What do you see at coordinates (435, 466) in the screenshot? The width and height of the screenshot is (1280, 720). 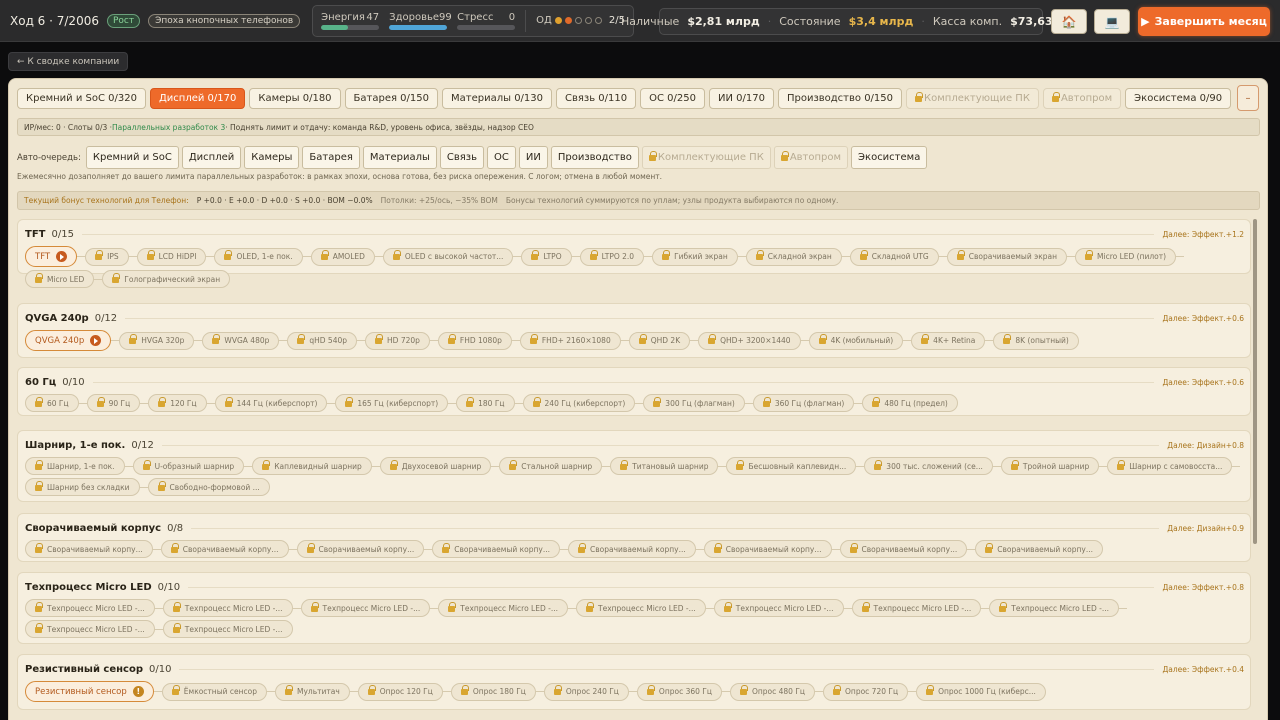 I see `tech-node-locked: Двухосевой шарнир` at bounding box center [435, 466].